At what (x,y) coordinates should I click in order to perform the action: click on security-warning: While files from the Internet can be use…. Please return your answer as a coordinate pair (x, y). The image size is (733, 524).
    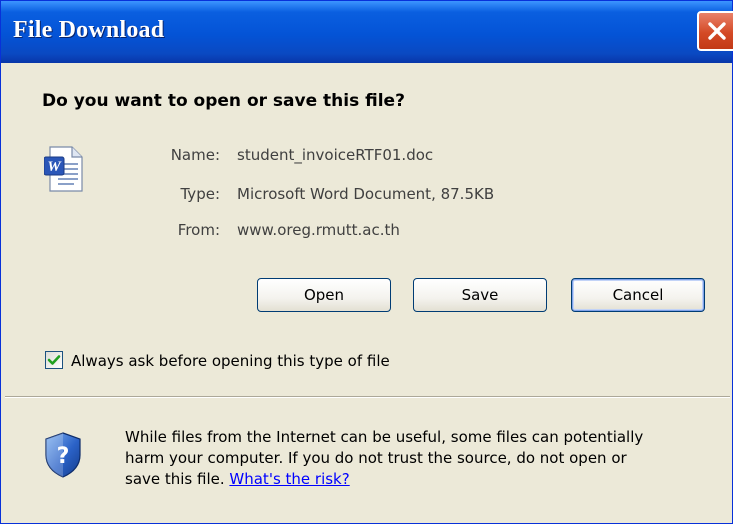
    Looking at the image, I should click on (425, 458).